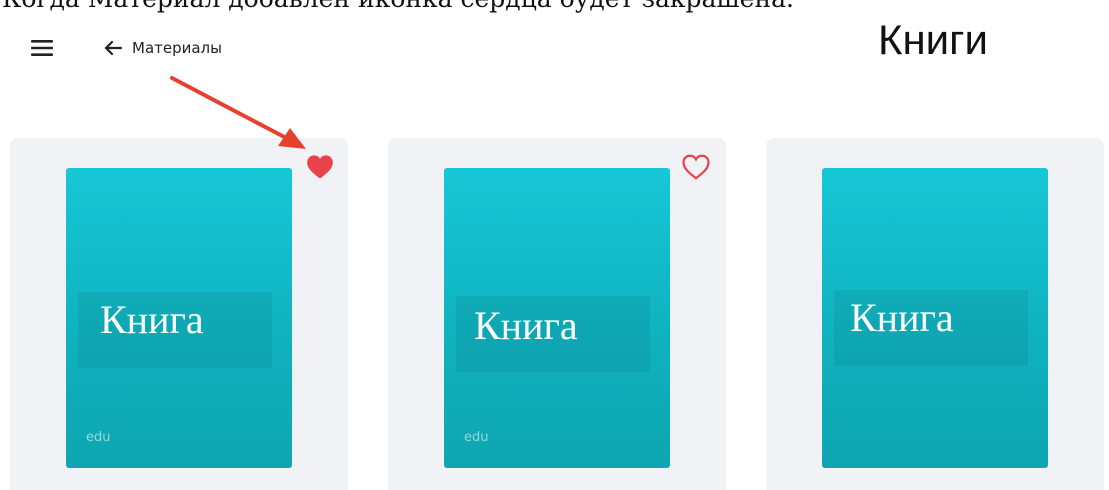 The height and width of the screenshot is (490, 1109). I want to click on heart-outline-icon, so click(696, 167).